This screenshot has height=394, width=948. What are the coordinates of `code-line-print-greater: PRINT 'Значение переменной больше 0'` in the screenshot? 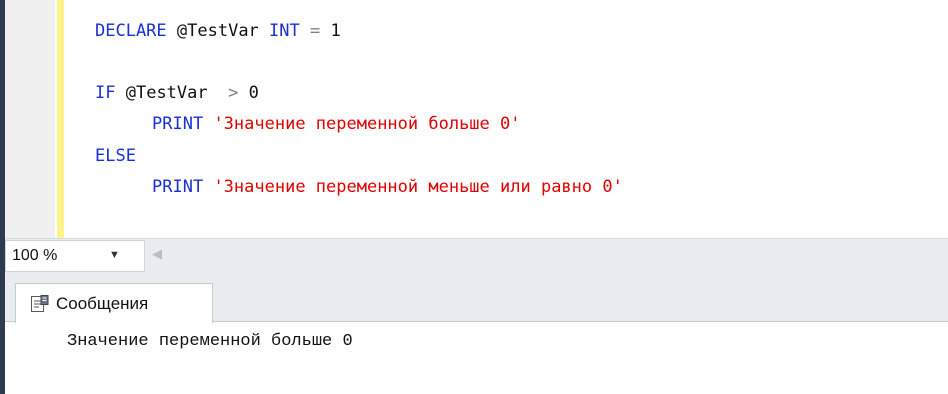 It's located at (307, 124).